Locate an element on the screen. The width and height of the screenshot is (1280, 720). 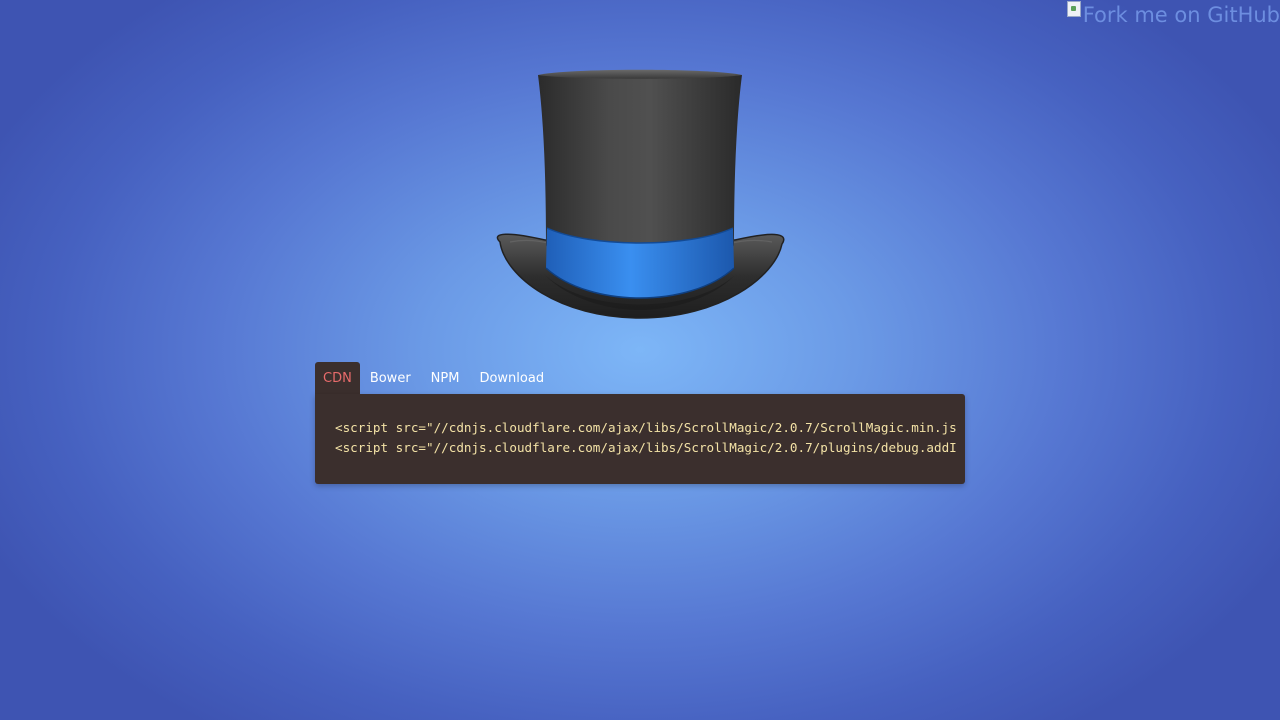
tab-cdn: CDN is located at coordinates (337, 378).